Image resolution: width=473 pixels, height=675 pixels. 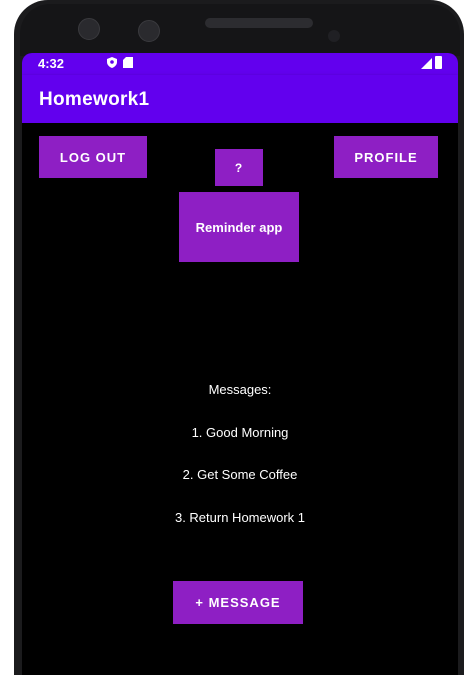 What do you see at coordinates (426, 63) in the screenshot?
I see `signal-icon` at bounding box center [426, 63].